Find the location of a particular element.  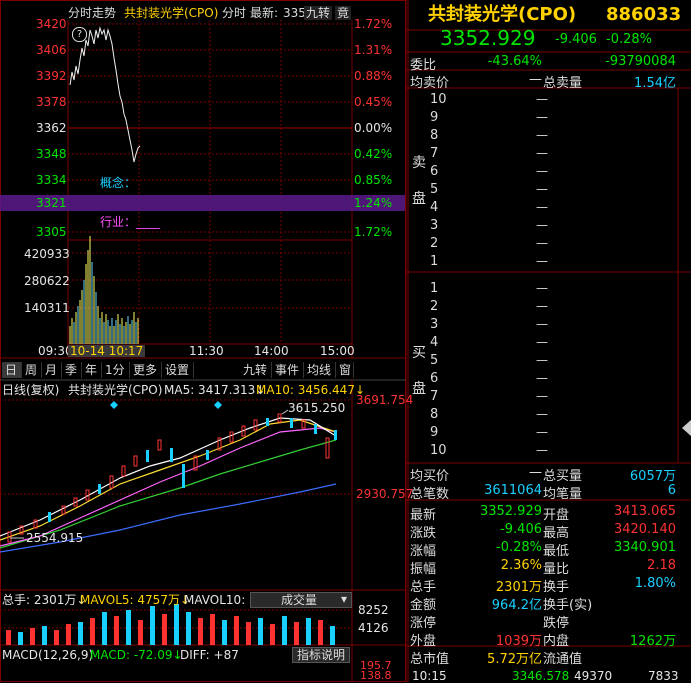

stats-row: 外盘 1039万 内盘 1262万 is located at coordinates (544, 638).